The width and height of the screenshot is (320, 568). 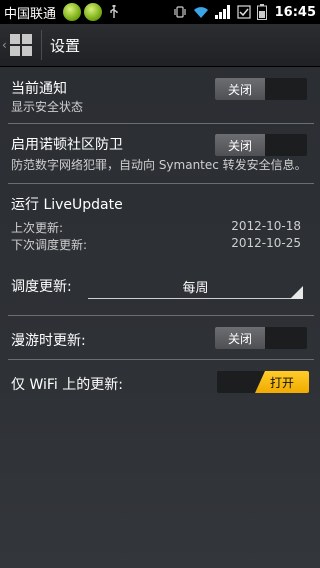 I want to click on vibrate-icon, so click(x=180, y=12).